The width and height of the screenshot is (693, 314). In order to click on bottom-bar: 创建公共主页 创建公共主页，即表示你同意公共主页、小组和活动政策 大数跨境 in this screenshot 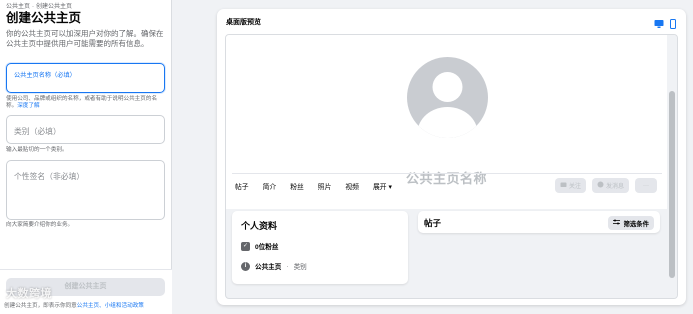, I will do `click(86, 291)`.